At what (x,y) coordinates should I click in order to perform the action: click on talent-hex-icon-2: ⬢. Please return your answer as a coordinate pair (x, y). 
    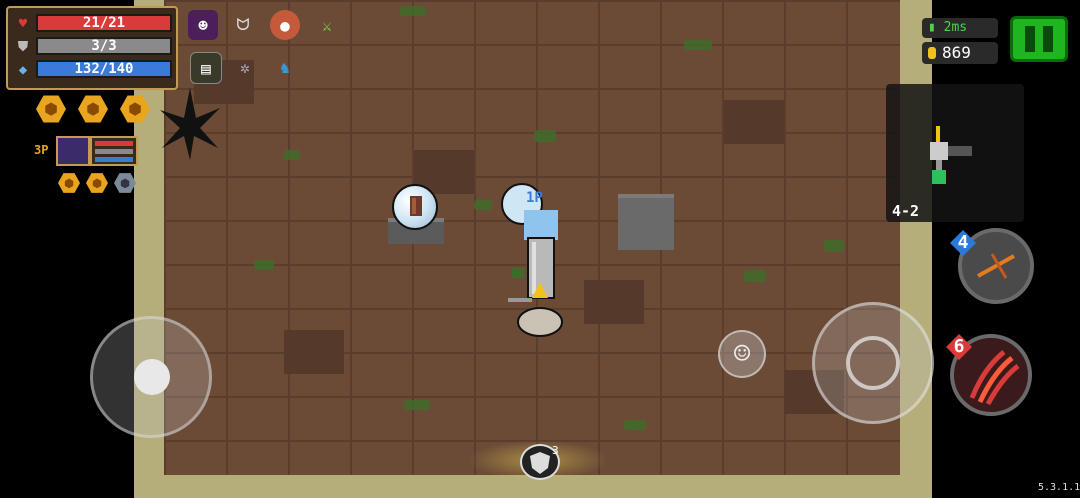
    Looking at the image, I should click on (93, 109).